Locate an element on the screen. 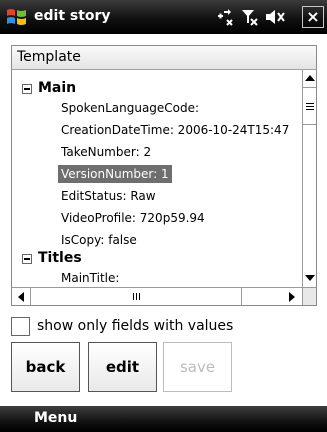 This screenshot has height=432, width=327. tree-field: TakeNumber: 2 is located at coordinates (106, 152).